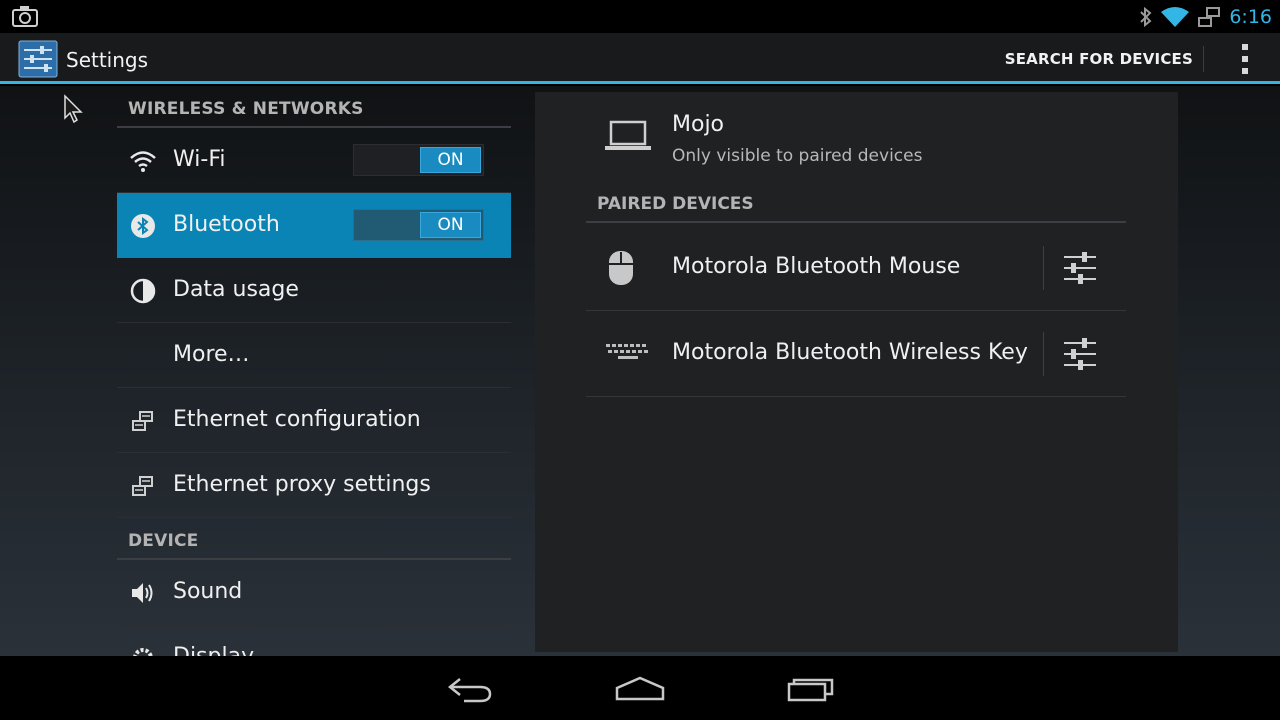  I want to click on paired-device-row: Motorola Bluetooth Wireless Keyboard, so click(856, 354).